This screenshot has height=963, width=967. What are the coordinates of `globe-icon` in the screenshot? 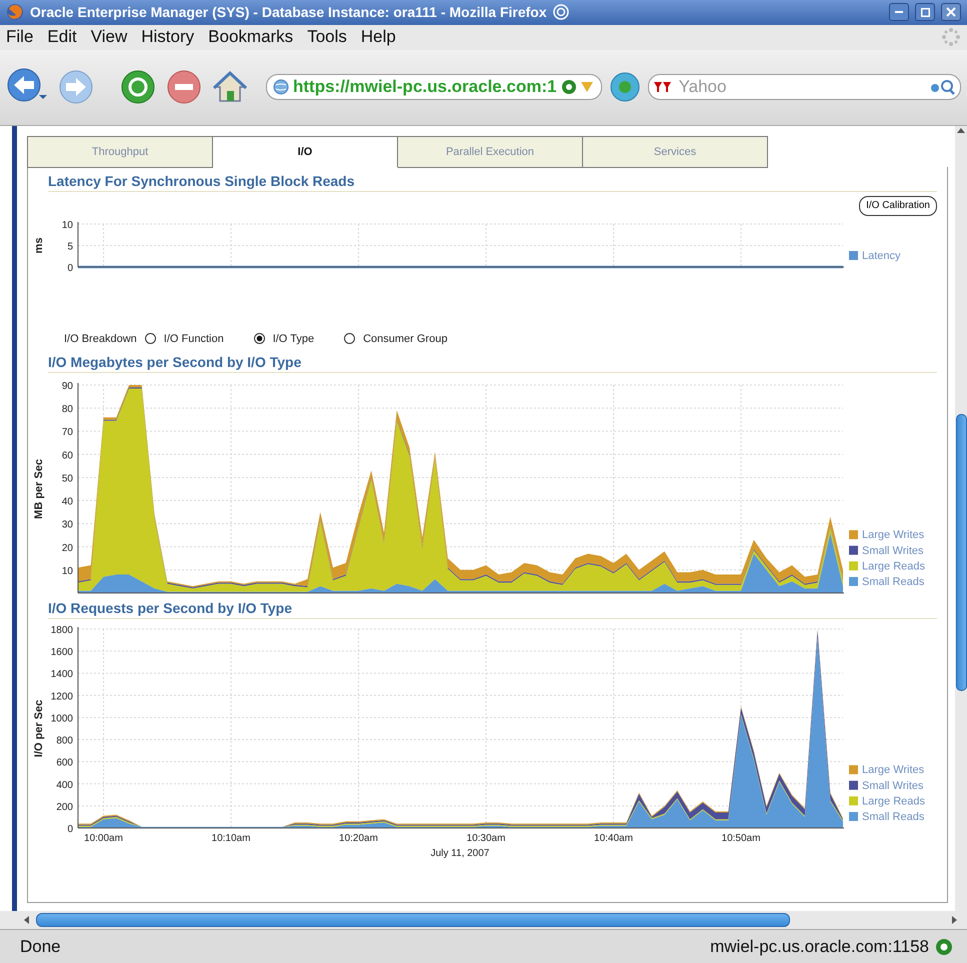 It's located at (281, 87).